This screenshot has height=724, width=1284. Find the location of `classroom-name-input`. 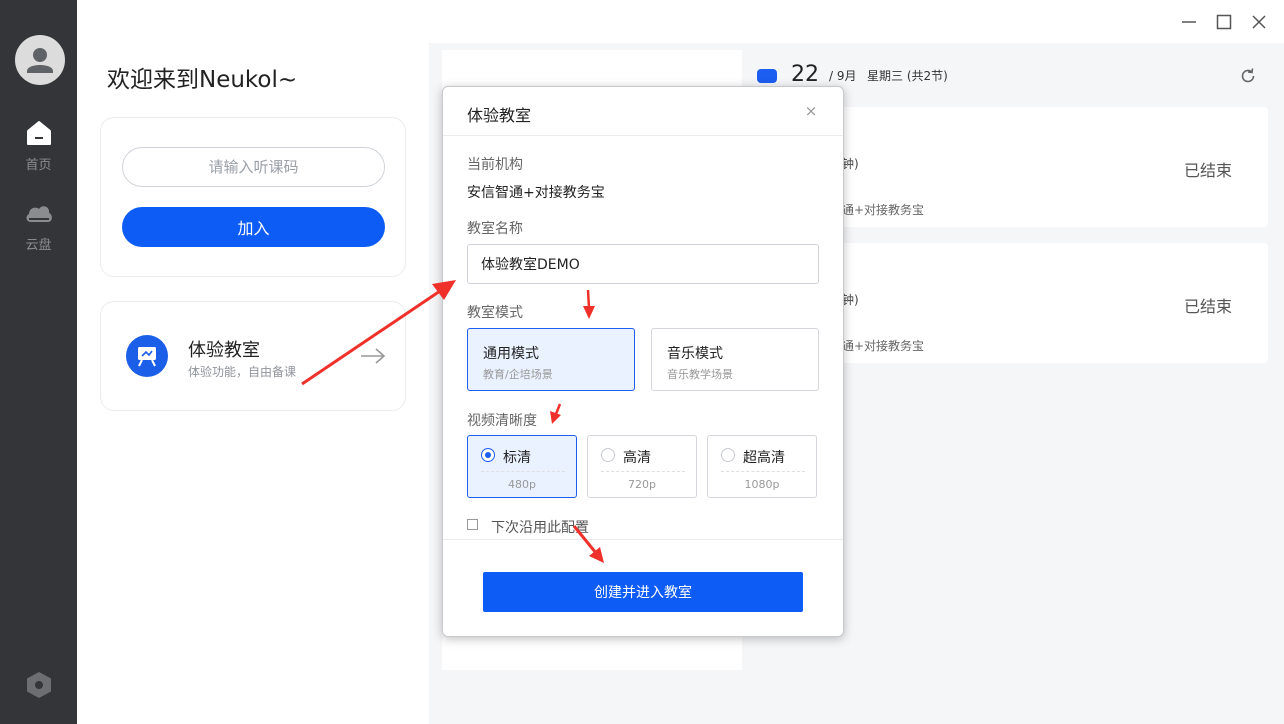

classroom-name-input is located at coordinates (643, 264).